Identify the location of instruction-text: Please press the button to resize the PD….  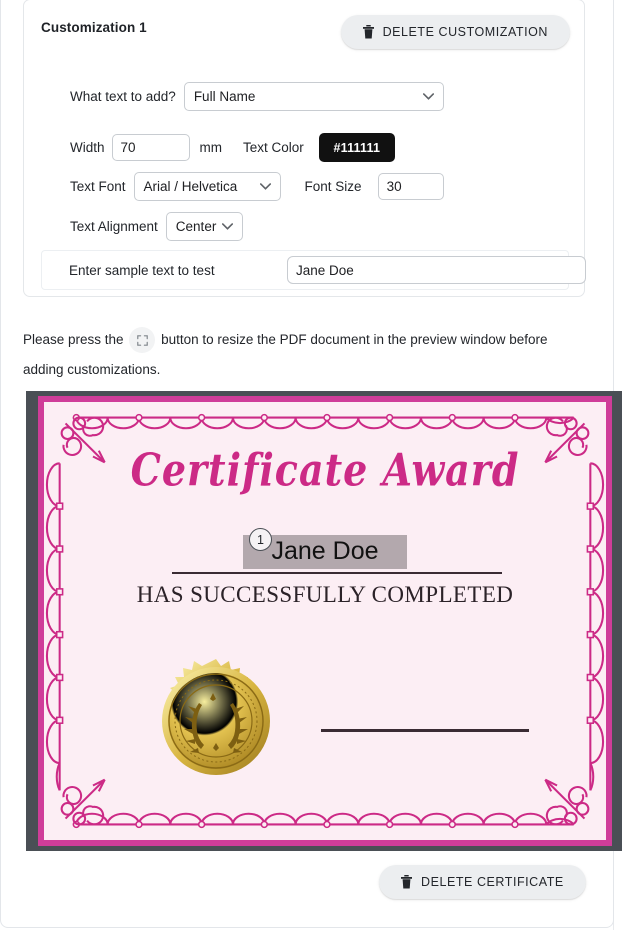
(303, 355).